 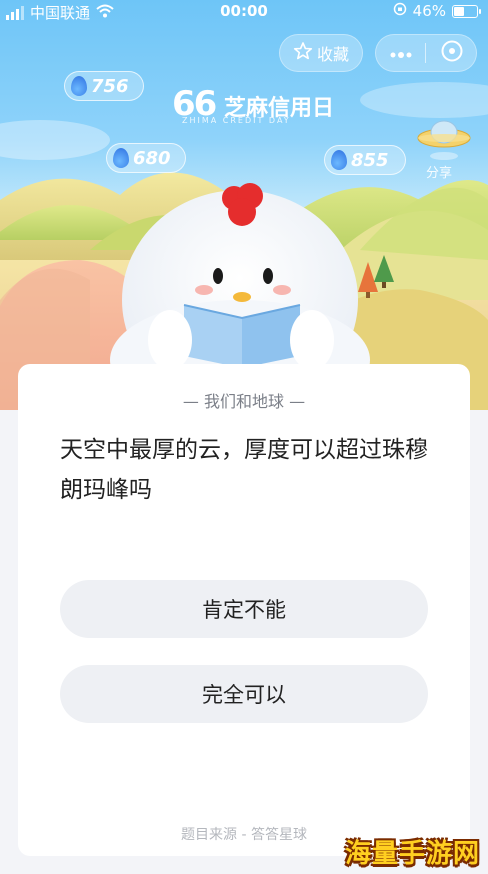 I want to click on energy-bubble: 680, so click(x=146, y=158).